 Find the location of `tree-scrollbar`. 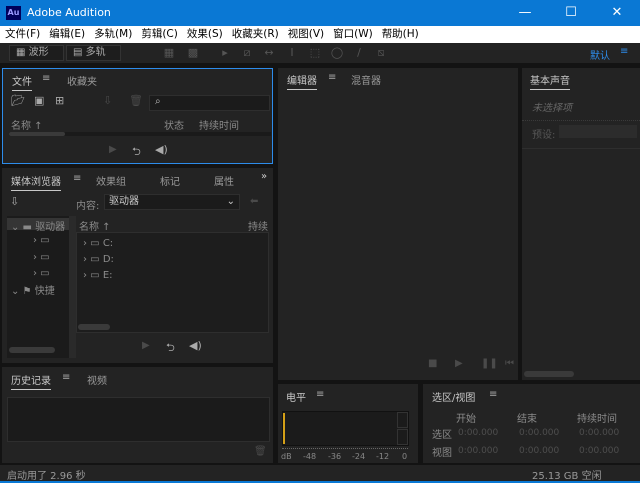

tree-scrollbar is located at coordinates (32, 350).